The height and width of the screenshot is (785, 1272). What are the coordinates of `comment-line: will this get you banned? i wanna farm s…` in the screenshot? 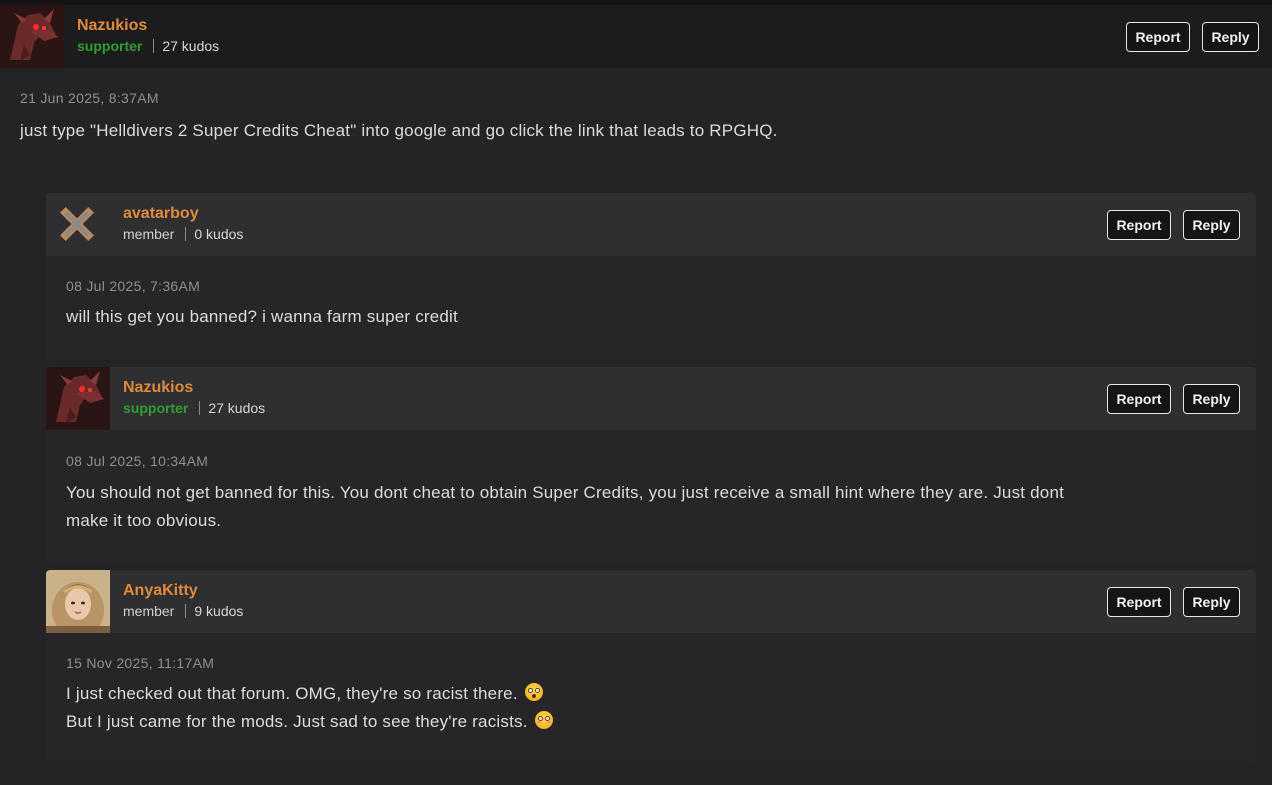 It's located at (262, 316).